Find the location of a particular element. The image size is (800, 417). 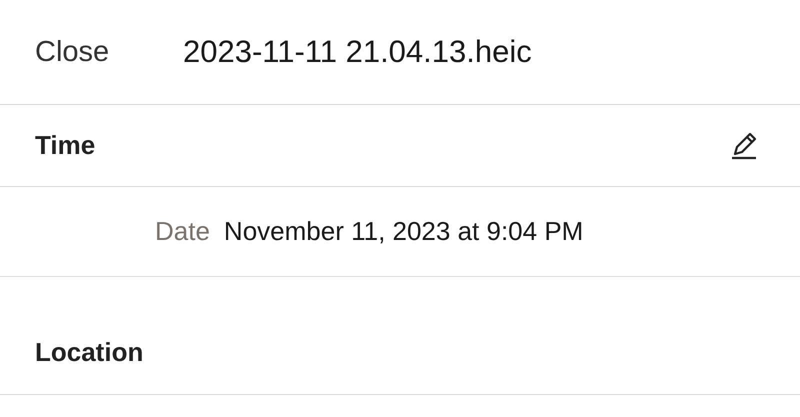

section-title: Location is located at coordinates (89, 352).